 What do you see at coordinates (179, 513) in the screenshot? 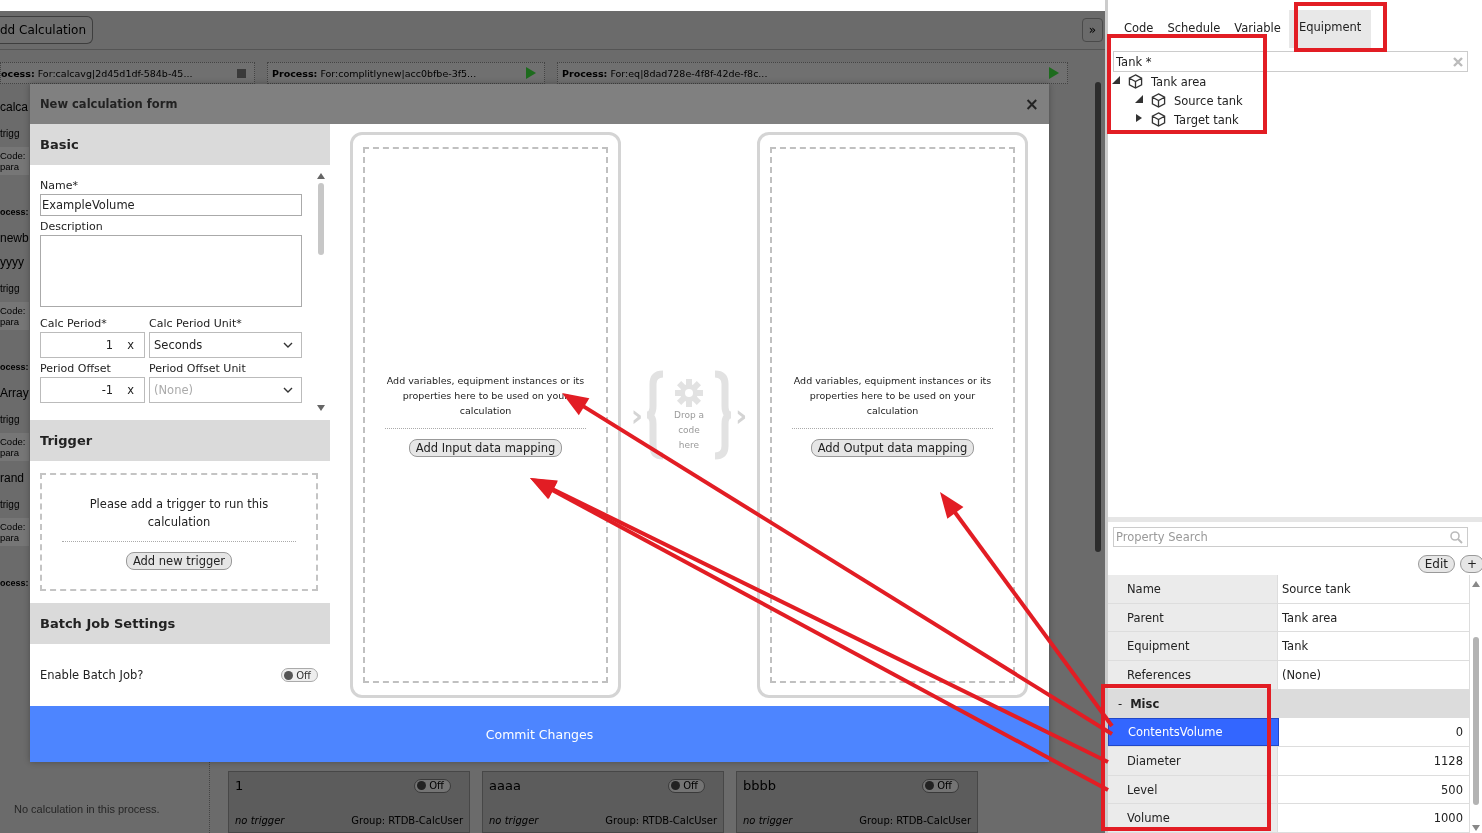
I see `trigger-message: Please add a trigger to run this calculation` at bounding box center [179, 513].